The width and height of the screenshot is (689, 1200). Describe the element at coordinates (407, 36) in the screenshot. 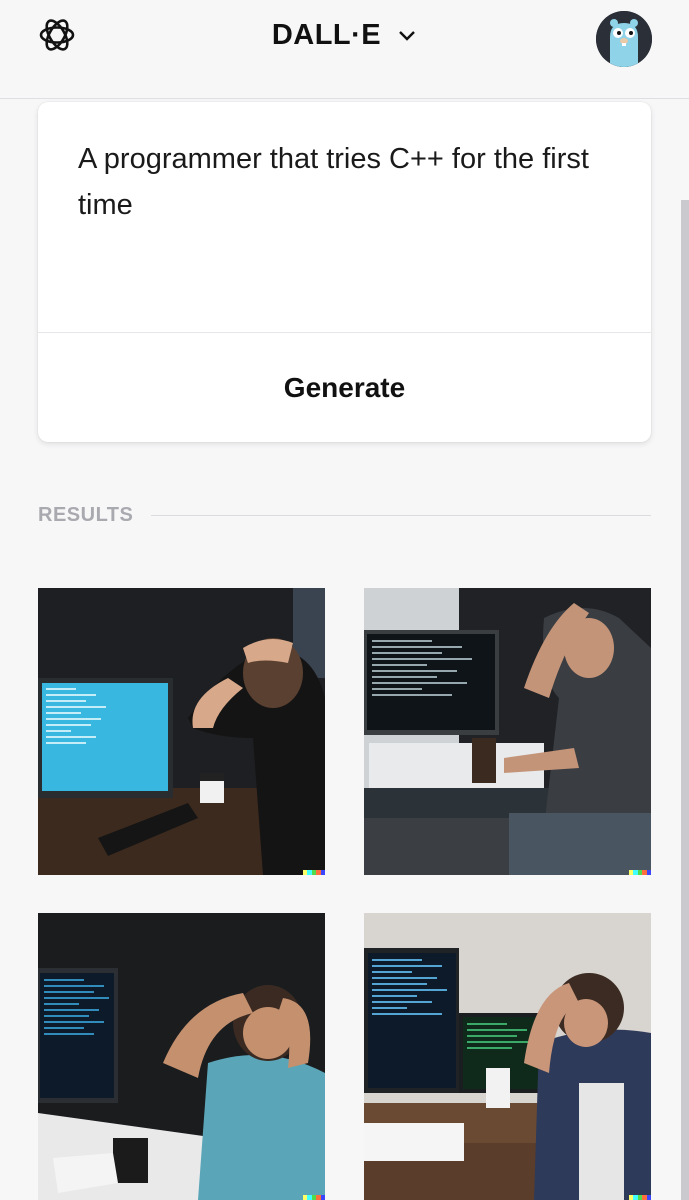

I see `chevron-down-icon` at that location.